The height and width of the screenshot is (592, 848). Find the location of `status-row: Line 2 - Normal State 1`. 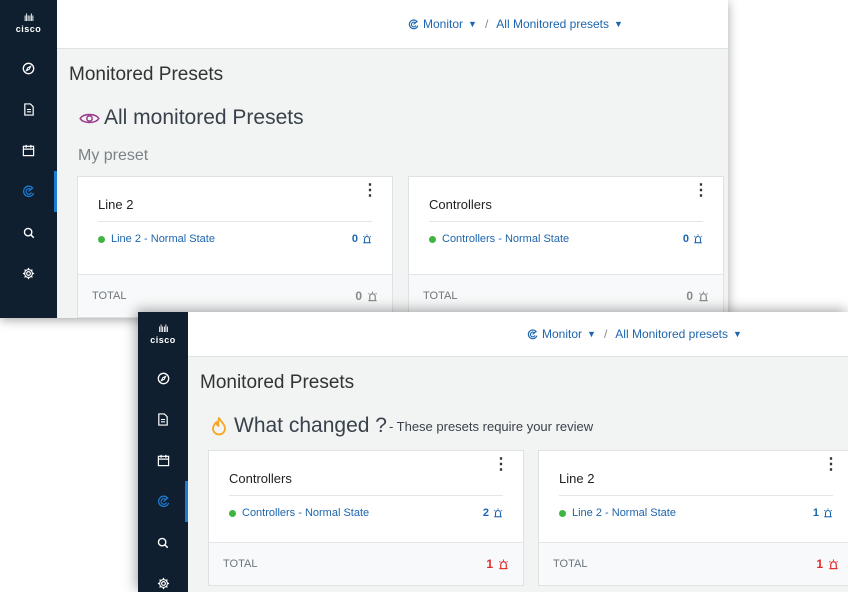

status-row: Line 2 - Normal State 1 is located at coordinates (696, 513).